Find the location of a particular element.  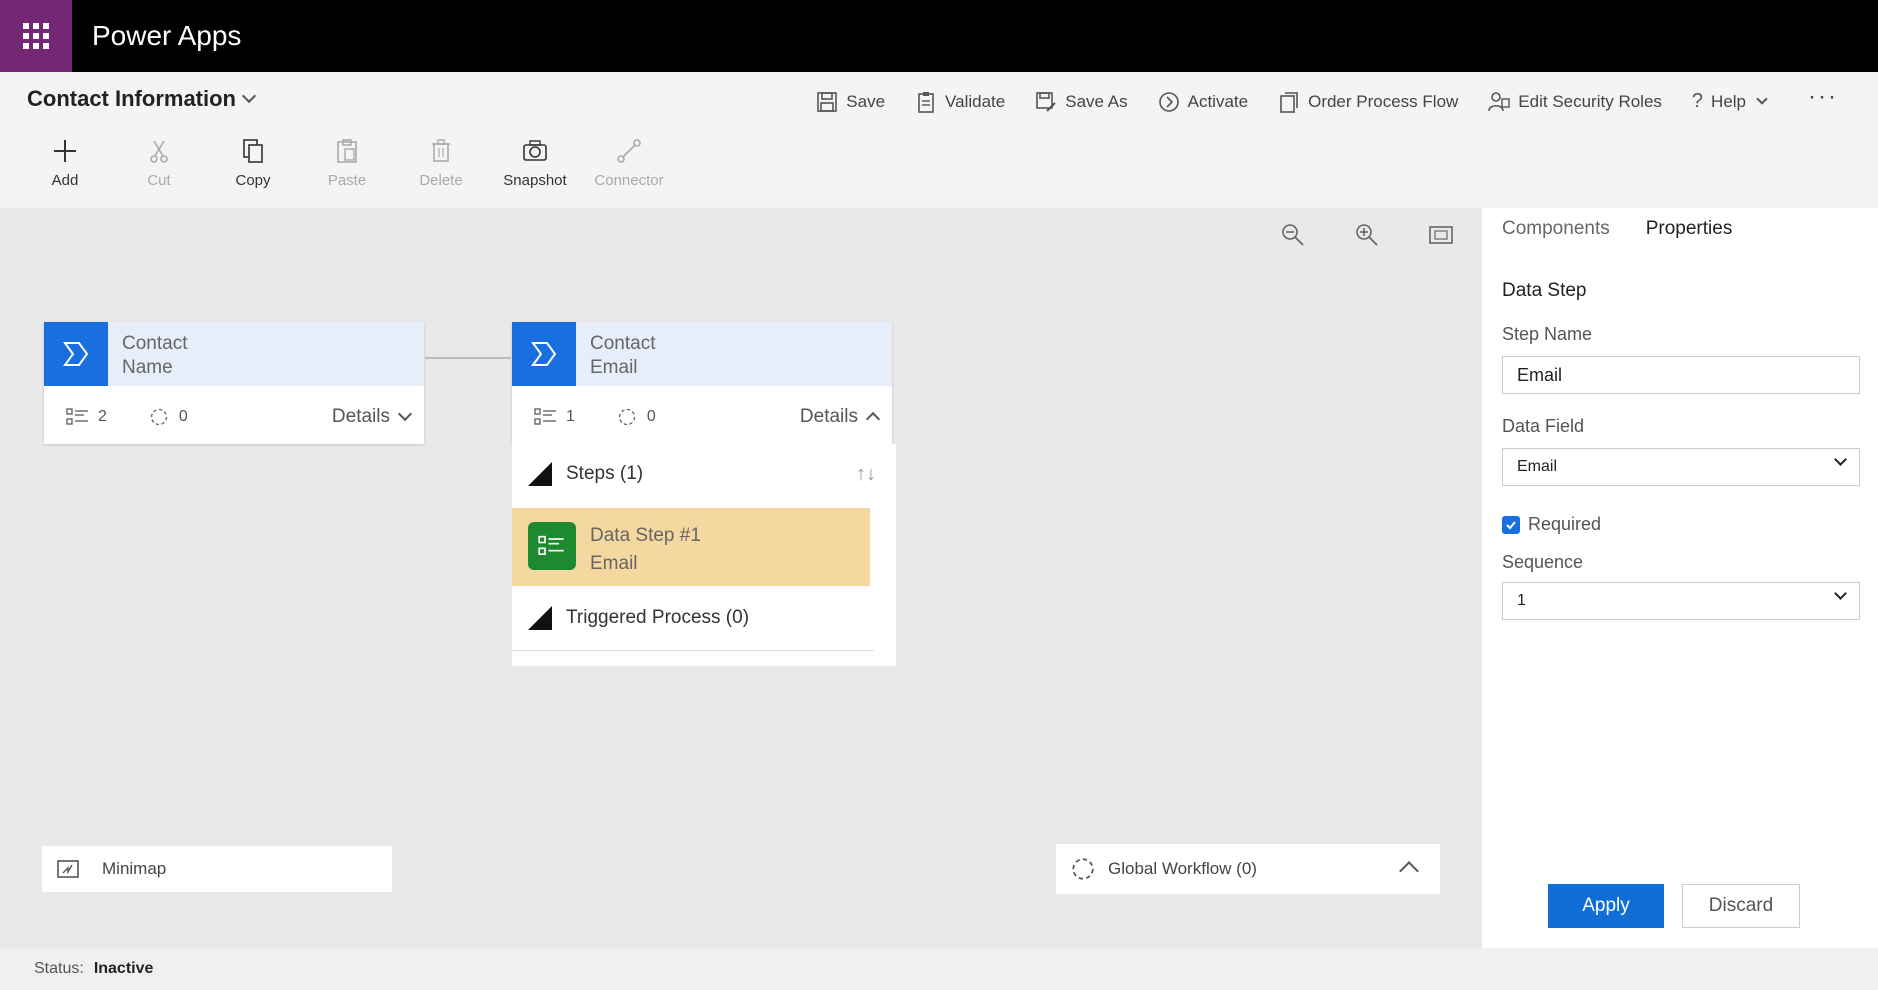

copy-icon is located at coordinates (253, 151).